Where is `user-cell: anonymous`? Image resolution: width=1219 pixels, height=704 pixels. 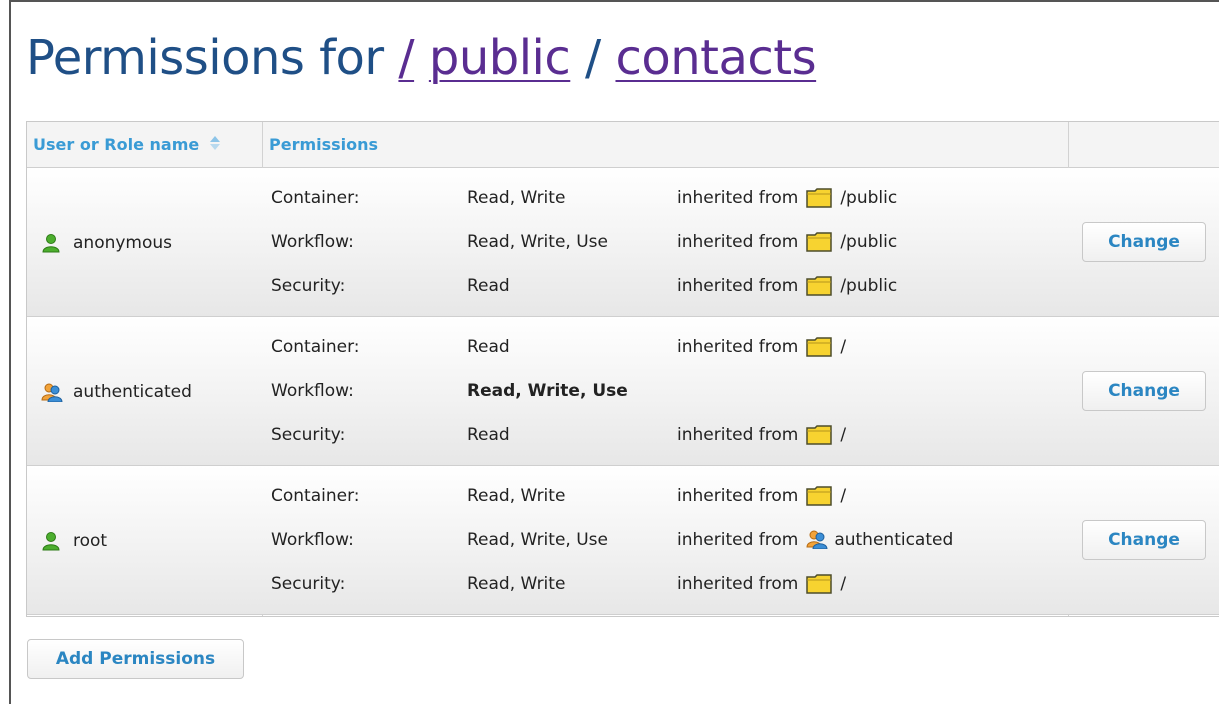 user-cell: anonymous is located at coordinates (106, 242).